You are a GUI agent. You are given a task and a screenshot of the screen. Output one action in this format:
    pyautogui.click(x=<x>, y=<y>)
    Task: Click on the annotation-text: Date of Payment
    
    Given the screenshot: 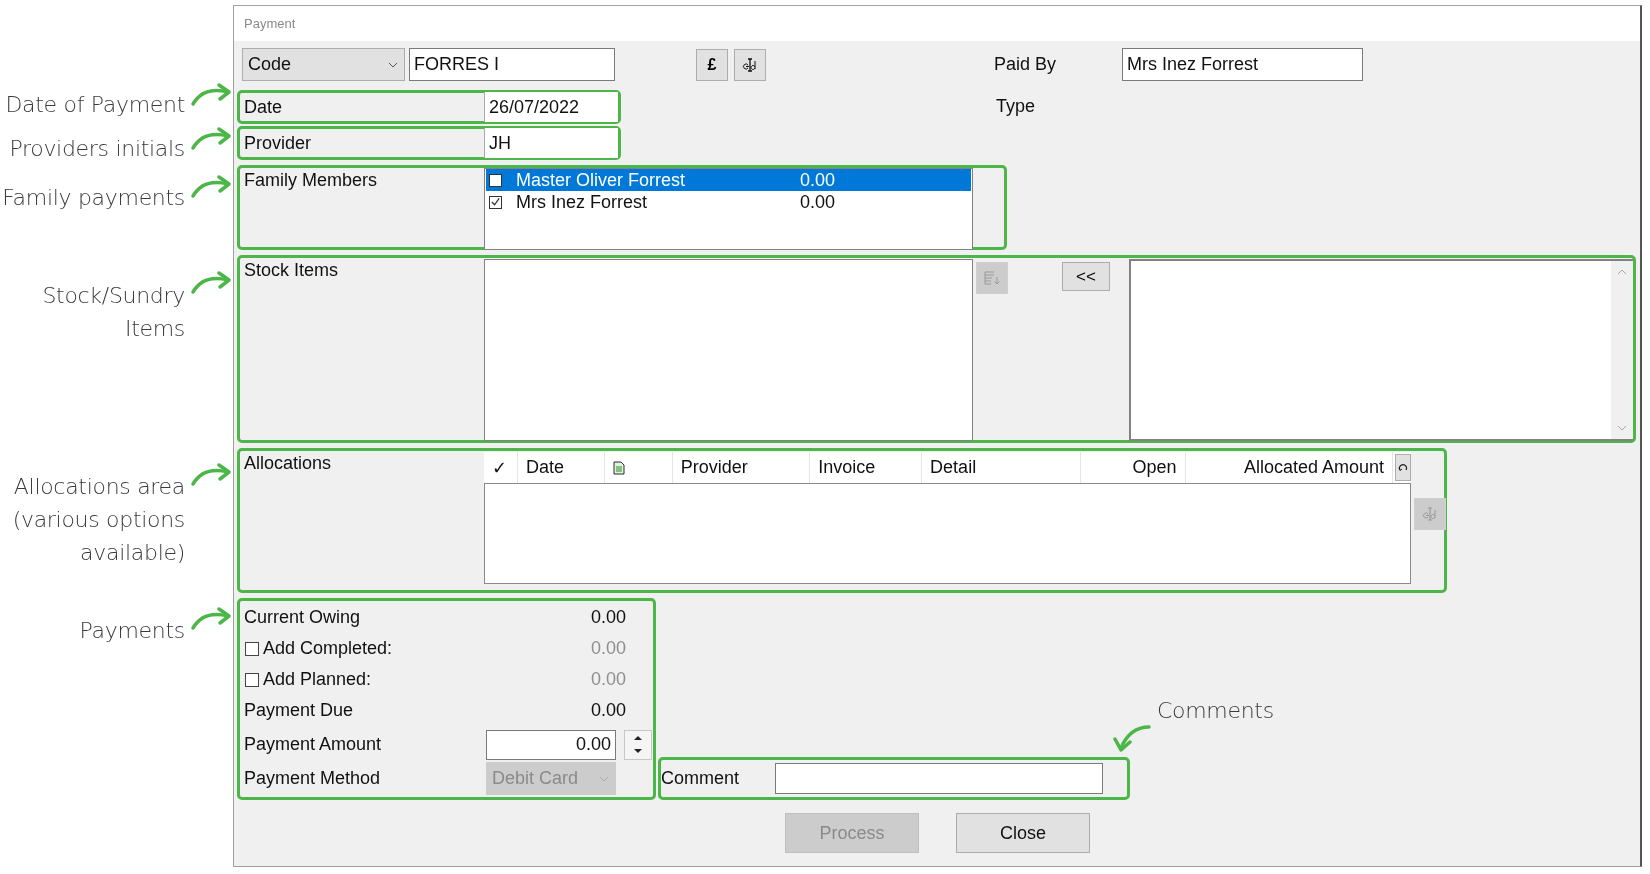 What is the action you would take?
    pyautogui.click(x=95, y=105)
    